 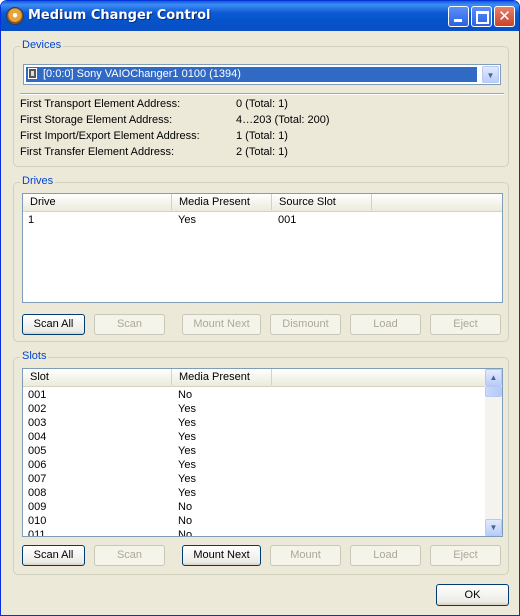 I want to click on table-row: 009 No, so click(x=254, y=508).